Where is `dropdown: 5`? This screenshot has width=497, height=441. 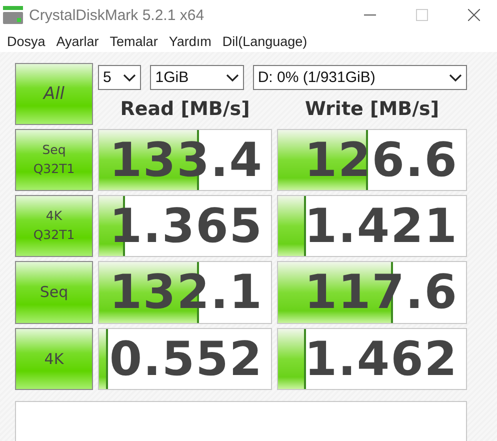
dropdown: 5 is located at coordinates (120, 77).